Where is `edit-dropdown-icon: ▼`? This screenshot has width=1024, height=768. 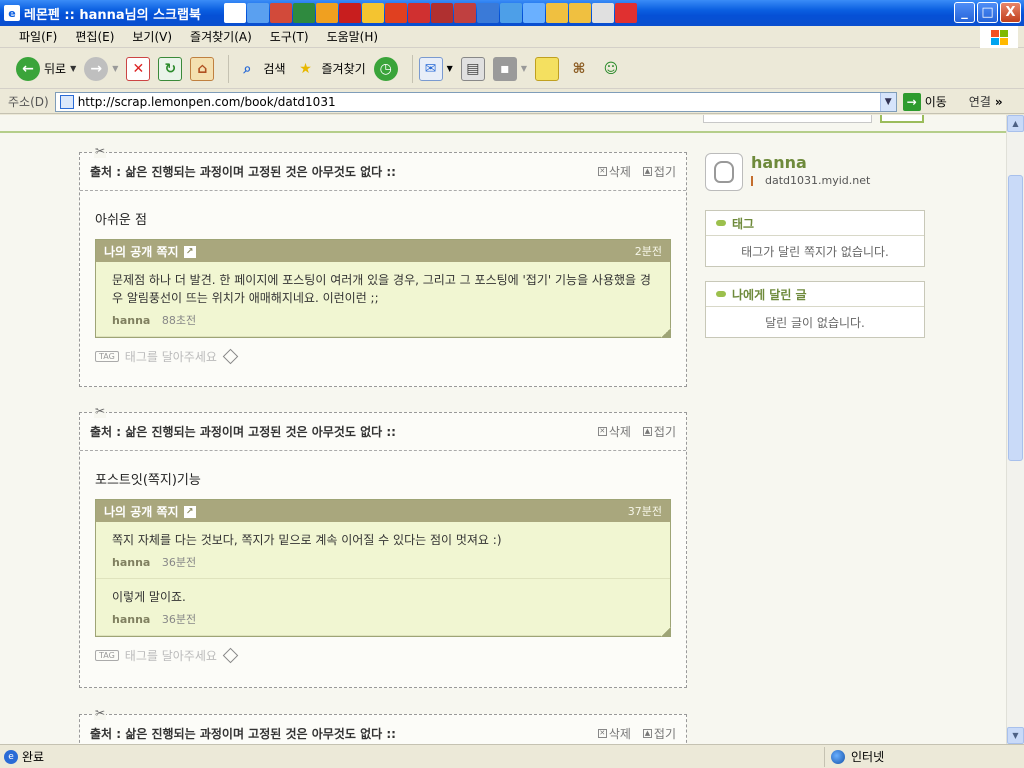
edit-dropdown-icon: ▼ is located at coordinates (524, 68).